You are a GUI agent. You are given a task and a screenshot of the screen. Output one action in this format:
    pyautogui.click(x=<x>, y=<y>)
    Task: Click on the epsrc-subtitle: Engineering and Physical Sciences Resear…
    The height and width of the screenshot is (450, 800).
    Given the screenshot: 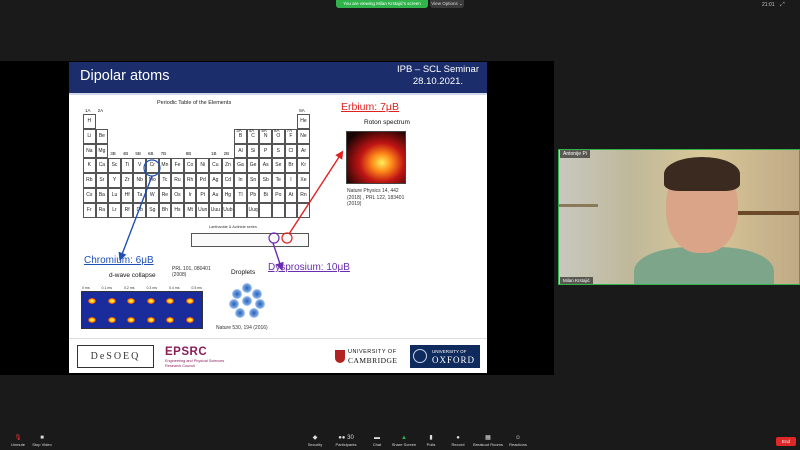 What is the action you would take?
    pyautogui.click(x=195, y=363)
    